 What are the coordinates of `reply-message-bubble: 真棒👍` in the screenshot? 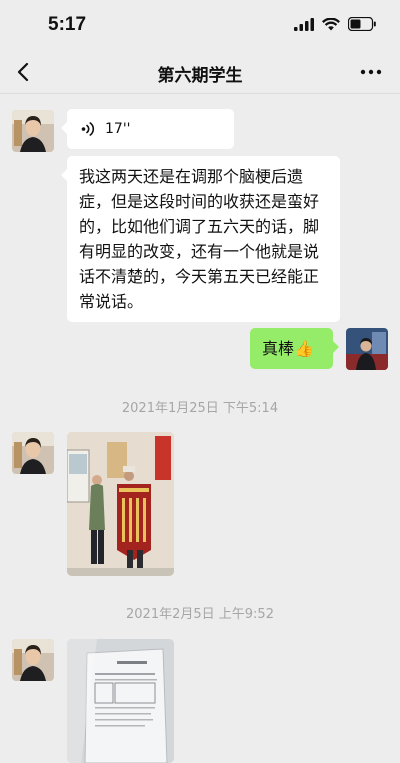 It's located at (294, 348).